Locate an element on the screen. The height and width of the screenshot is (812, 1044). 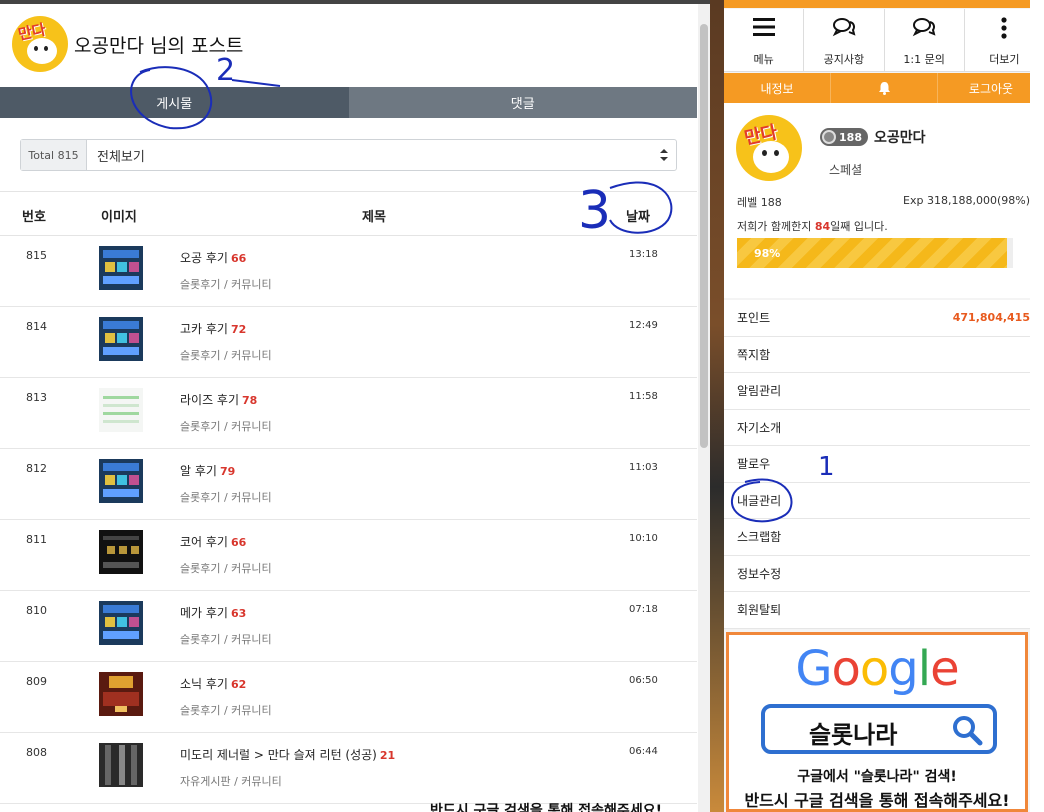
post-time: 06:50 is located at coordinates (643, 680).